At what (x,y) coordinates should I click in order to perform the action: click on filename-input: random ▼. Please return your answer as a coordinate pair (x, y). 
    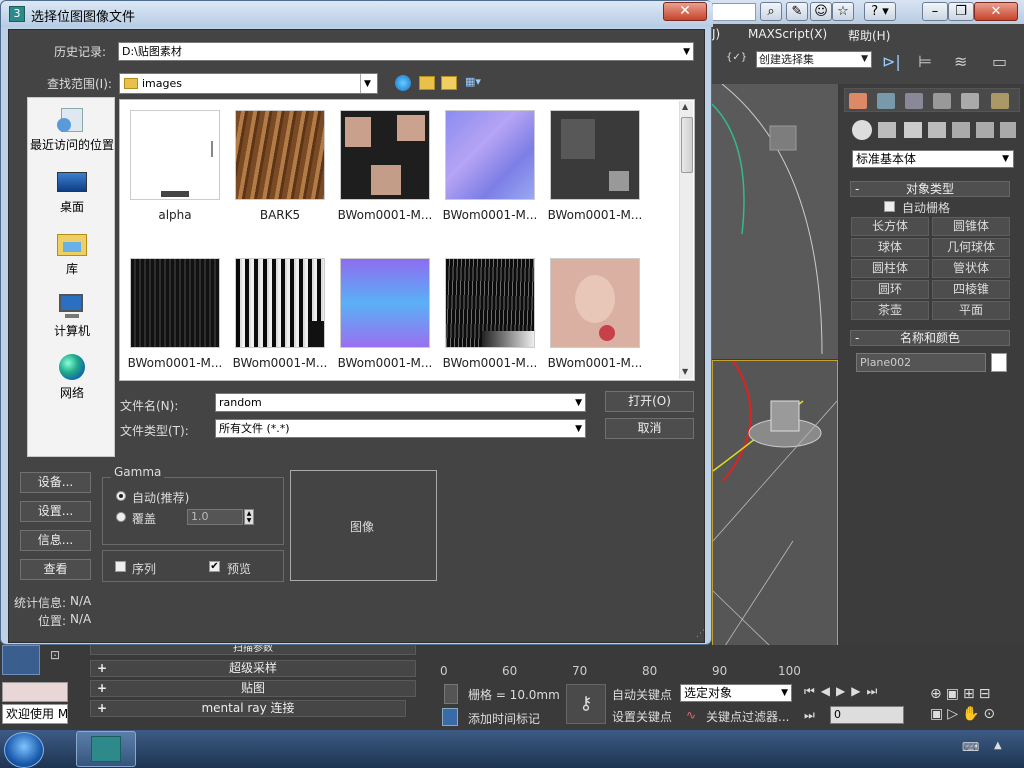
    Looking at the image, I should click on (400, 402).